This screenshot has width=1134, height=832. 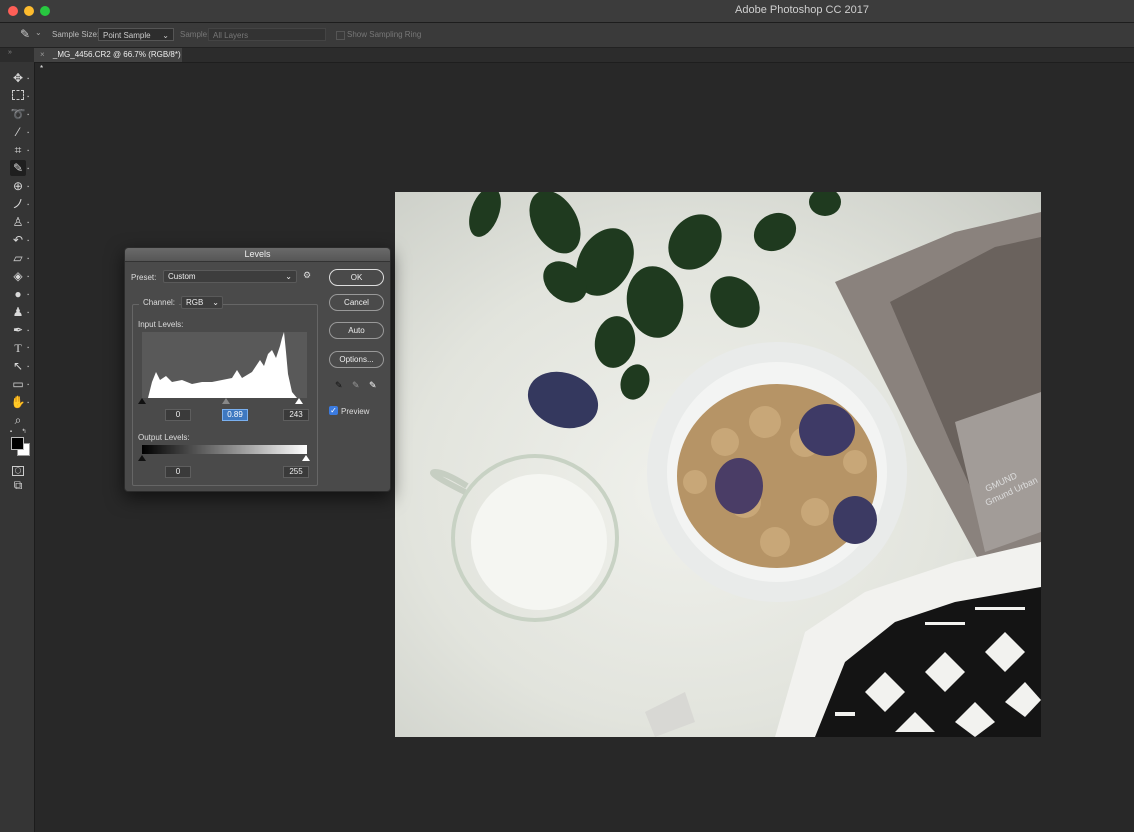 I want to click on histogram, so click(x=224, y=365).